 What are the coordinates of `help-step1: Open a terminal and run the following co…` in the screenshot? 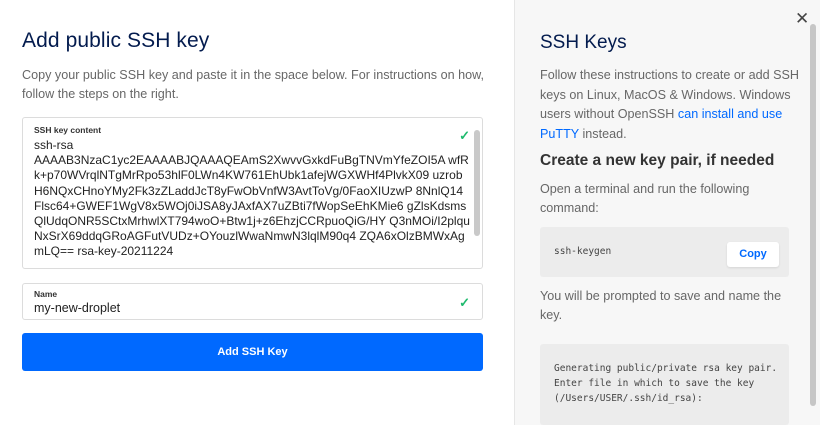 It's located at (645, 198).